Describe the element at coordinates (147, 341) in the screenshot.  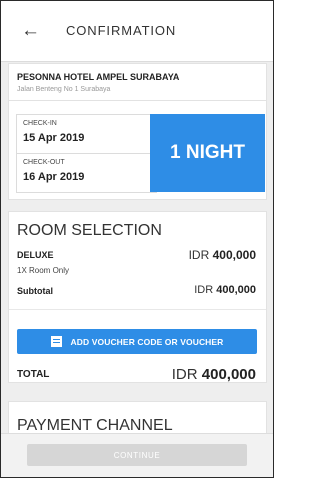
I see `add-voucher-label: ADD VOUCHER CODE OR VOUCHER` at that location.